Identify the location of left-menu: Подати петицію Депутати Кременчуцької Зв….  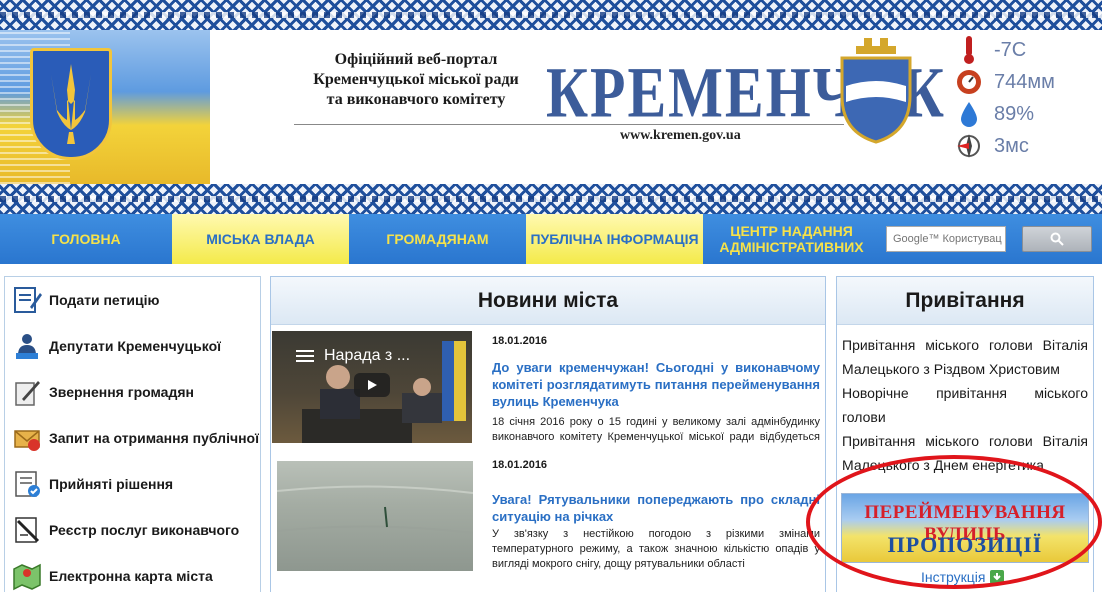
(132, 434).